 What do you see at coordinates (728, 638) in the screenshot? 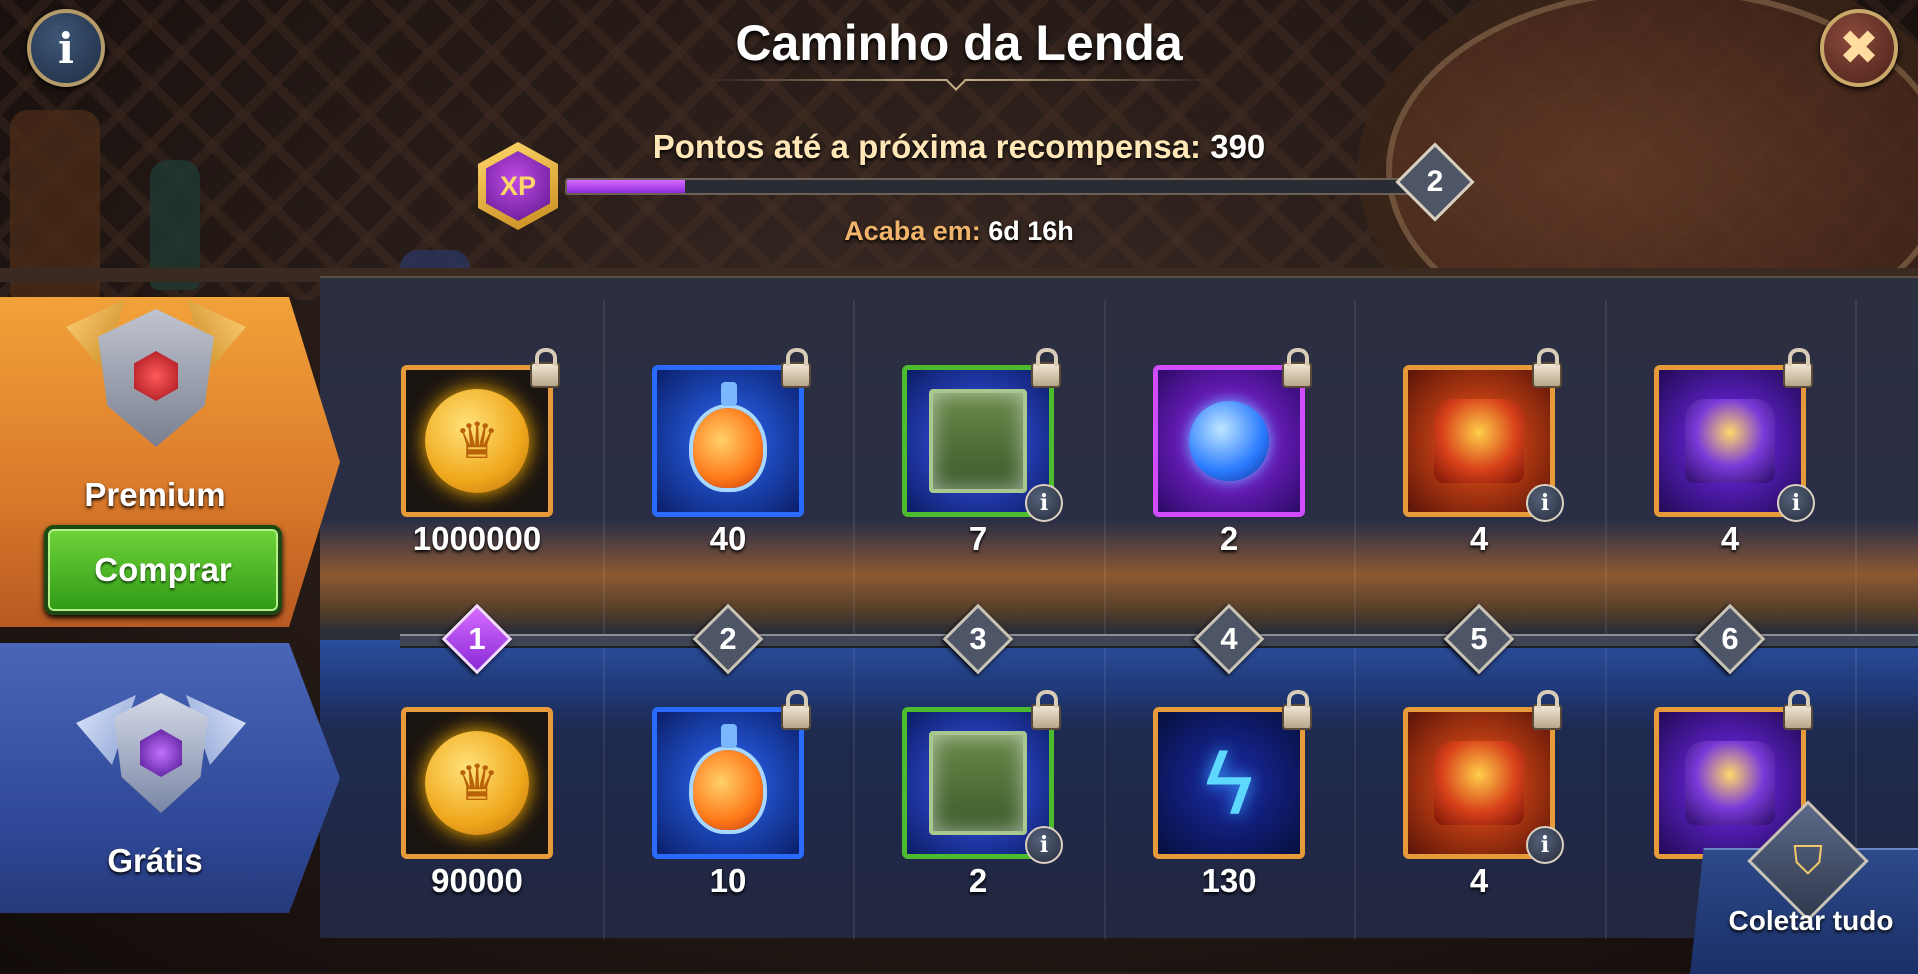
I see `level-number: 2` at bounding box center [728, 638].